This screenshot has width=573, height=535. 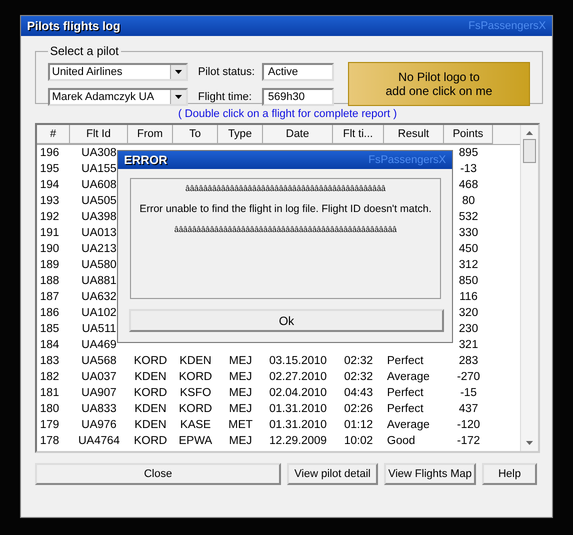 What do you see at coordinates (298, 97) in the screenshot?
I see `flight-time-field: 569h30` at bounding box center [298, 97].